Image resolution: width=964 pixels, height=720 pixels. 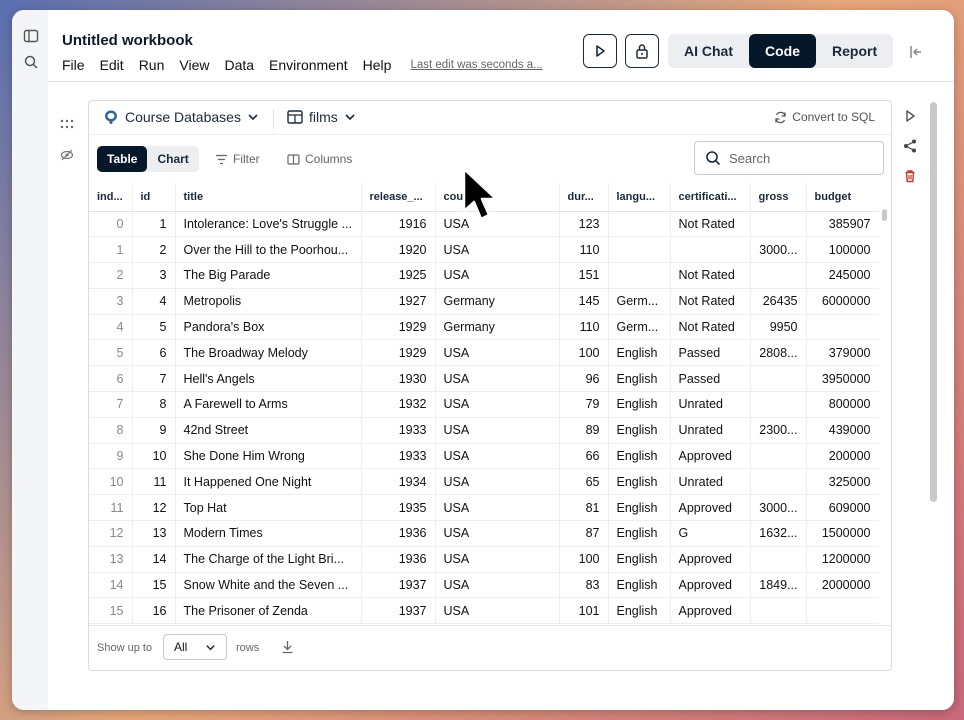 What do you see at coordinates (842, 430) in the screenshot?
I see `table-cell: 439000` at bounding box center [842, 430].